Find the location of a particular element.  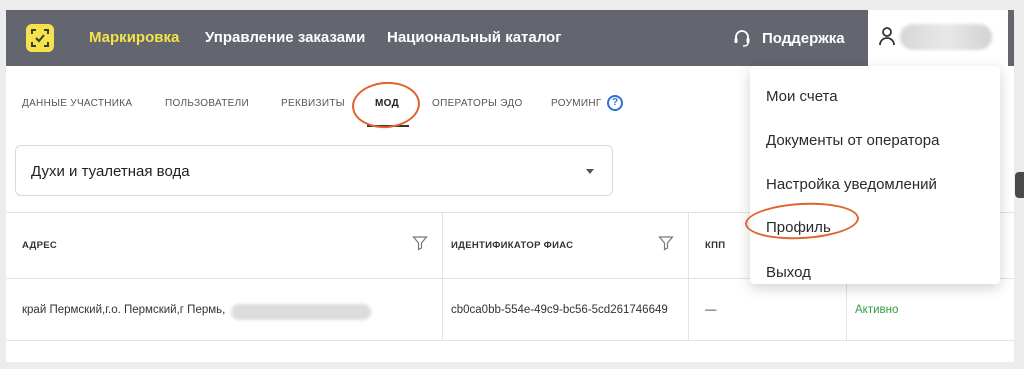

app-logo is located at coordinates (40, 38).